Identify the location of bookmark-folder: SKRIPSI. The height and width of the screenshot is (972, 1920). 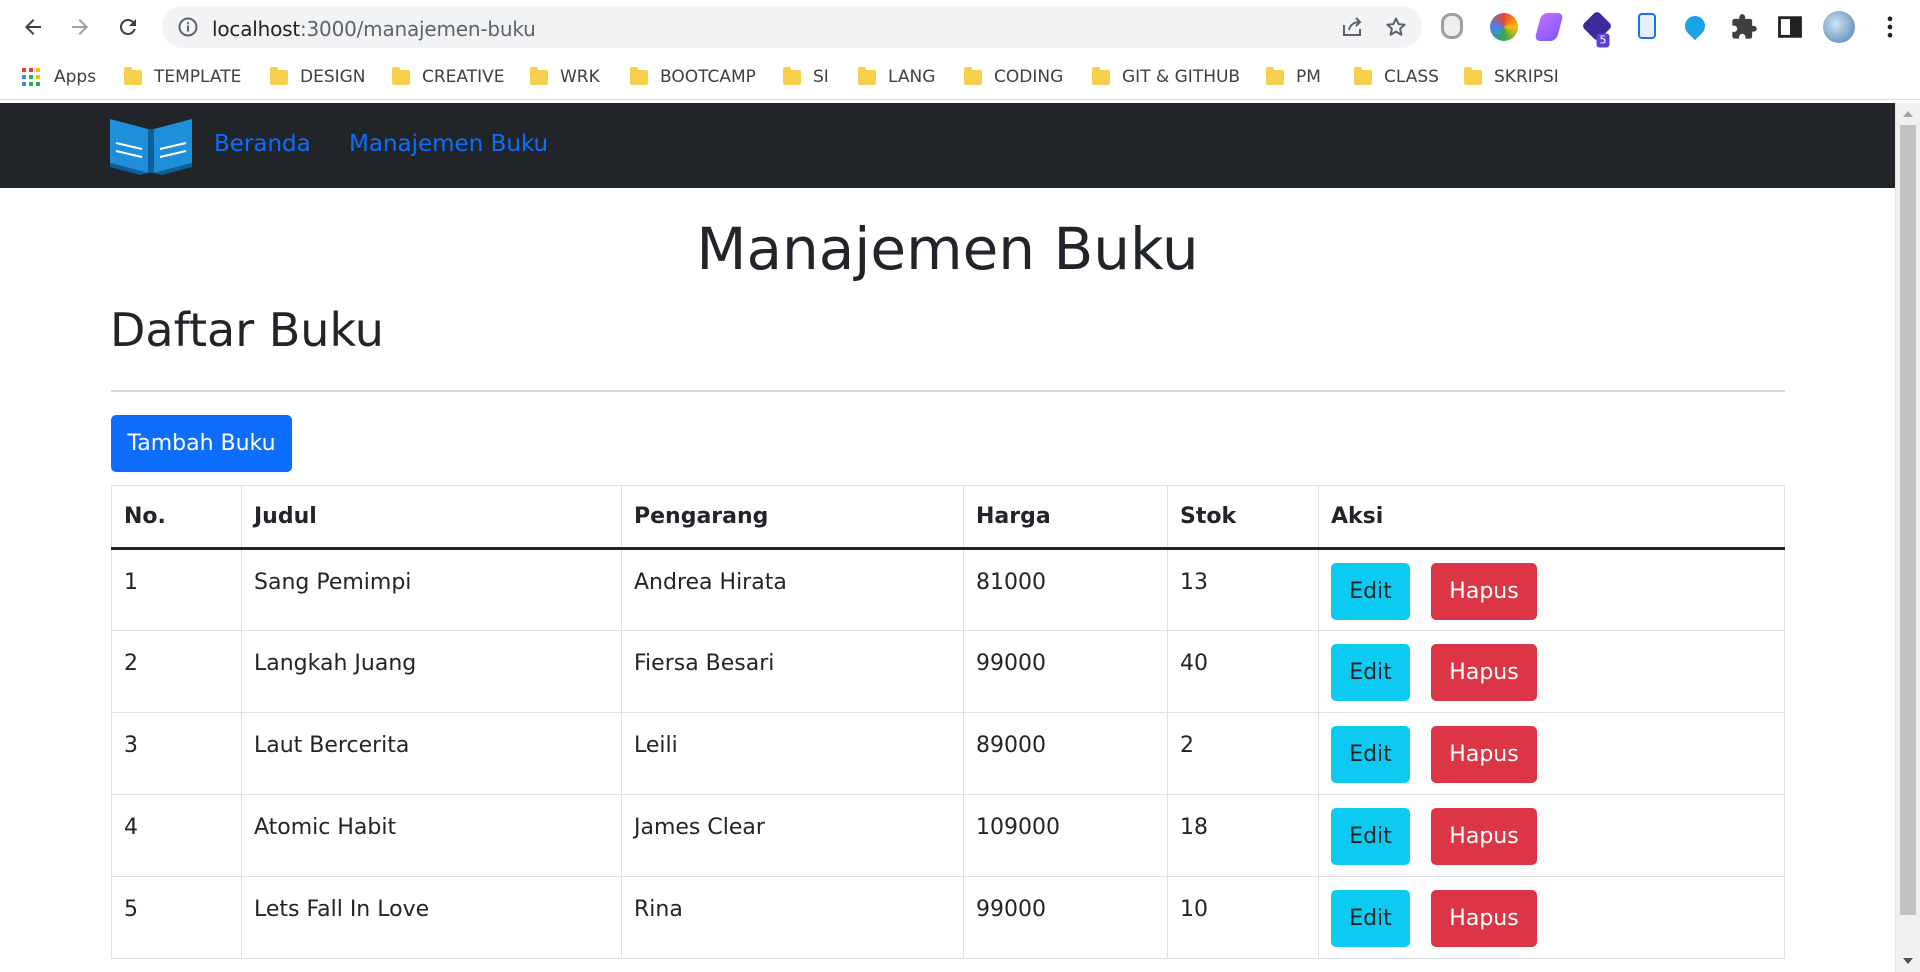
(1511, 77).